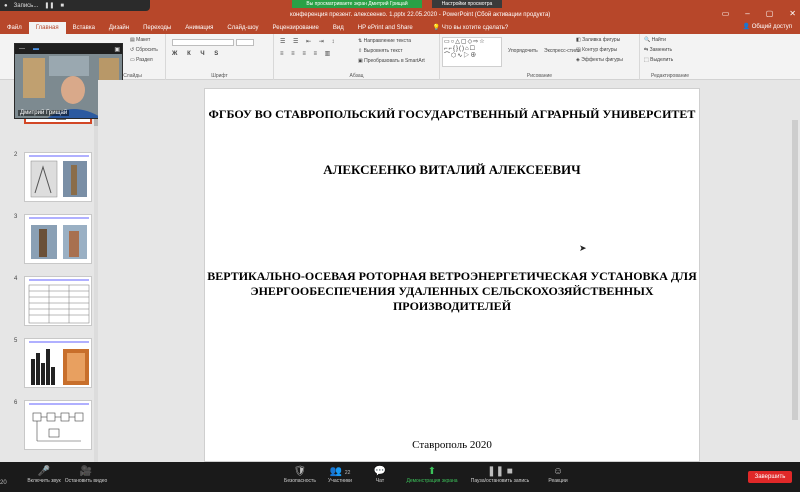 The image size is (800, 492). What do you see at coordinates (16, 217) in the screenshot?
I see `slide-number-3: 3` at bounding box center [16, 217].